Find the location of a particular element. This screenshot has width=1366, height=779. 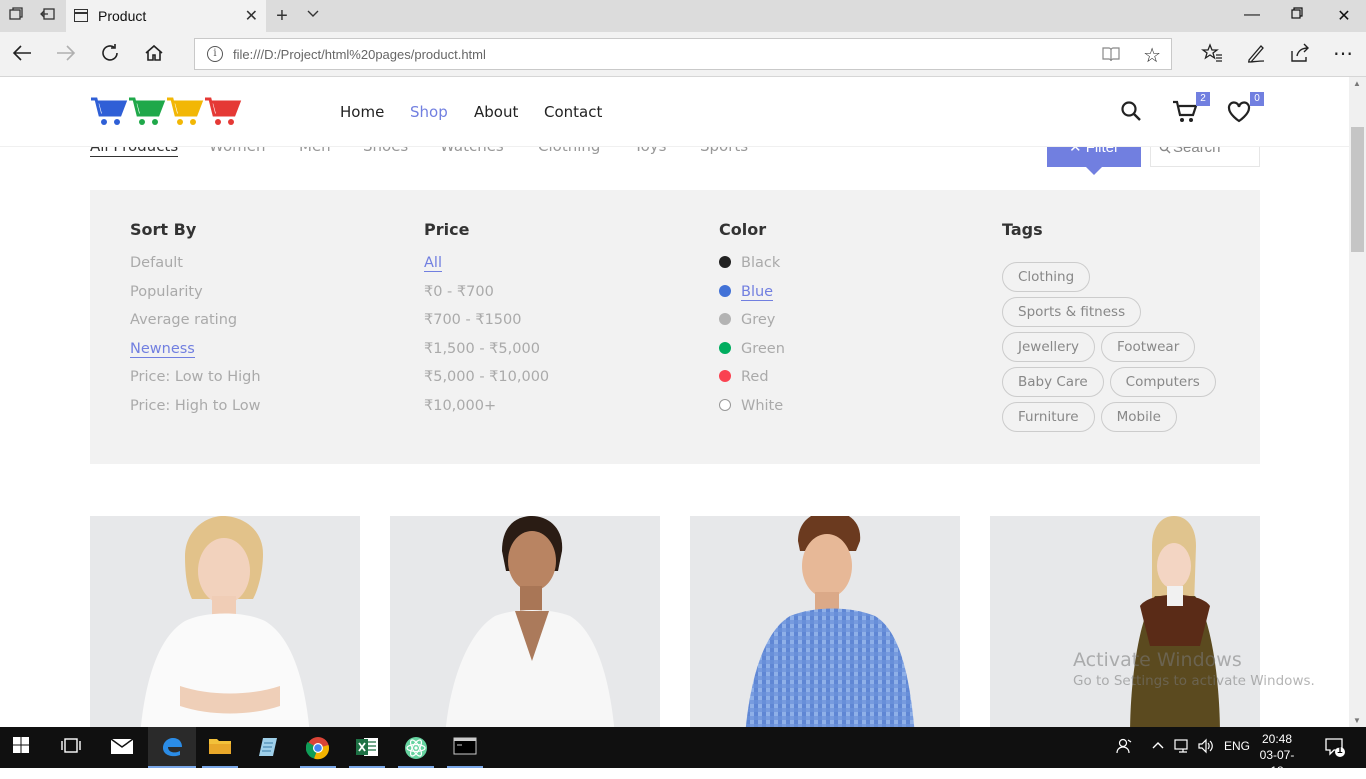

folder-icon is located at coordinates (220, 746).